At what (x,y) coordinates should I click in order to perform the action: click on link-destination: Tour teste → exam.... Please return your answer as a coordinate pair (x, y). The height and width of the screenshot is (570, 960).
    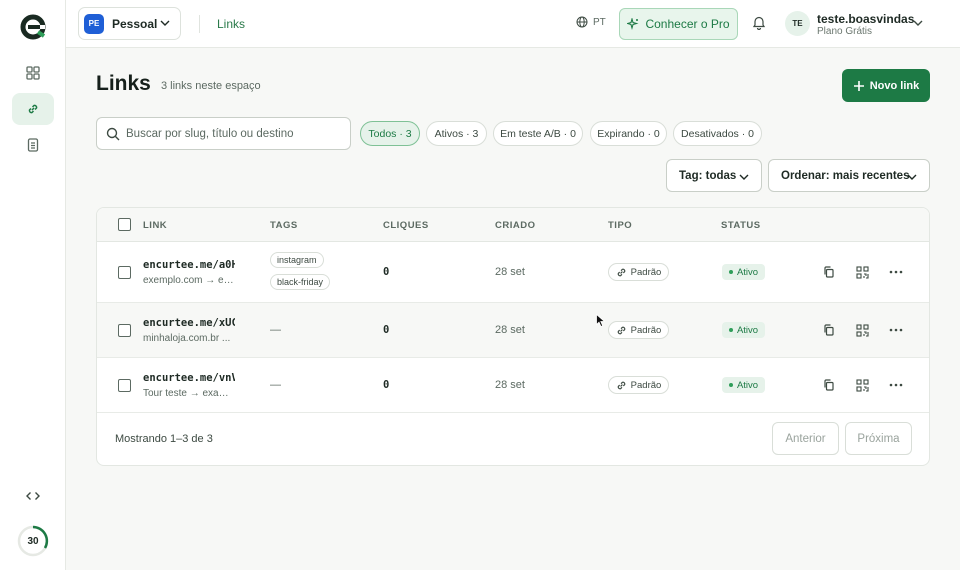
    Looking at the image, I should click on (189, 393).